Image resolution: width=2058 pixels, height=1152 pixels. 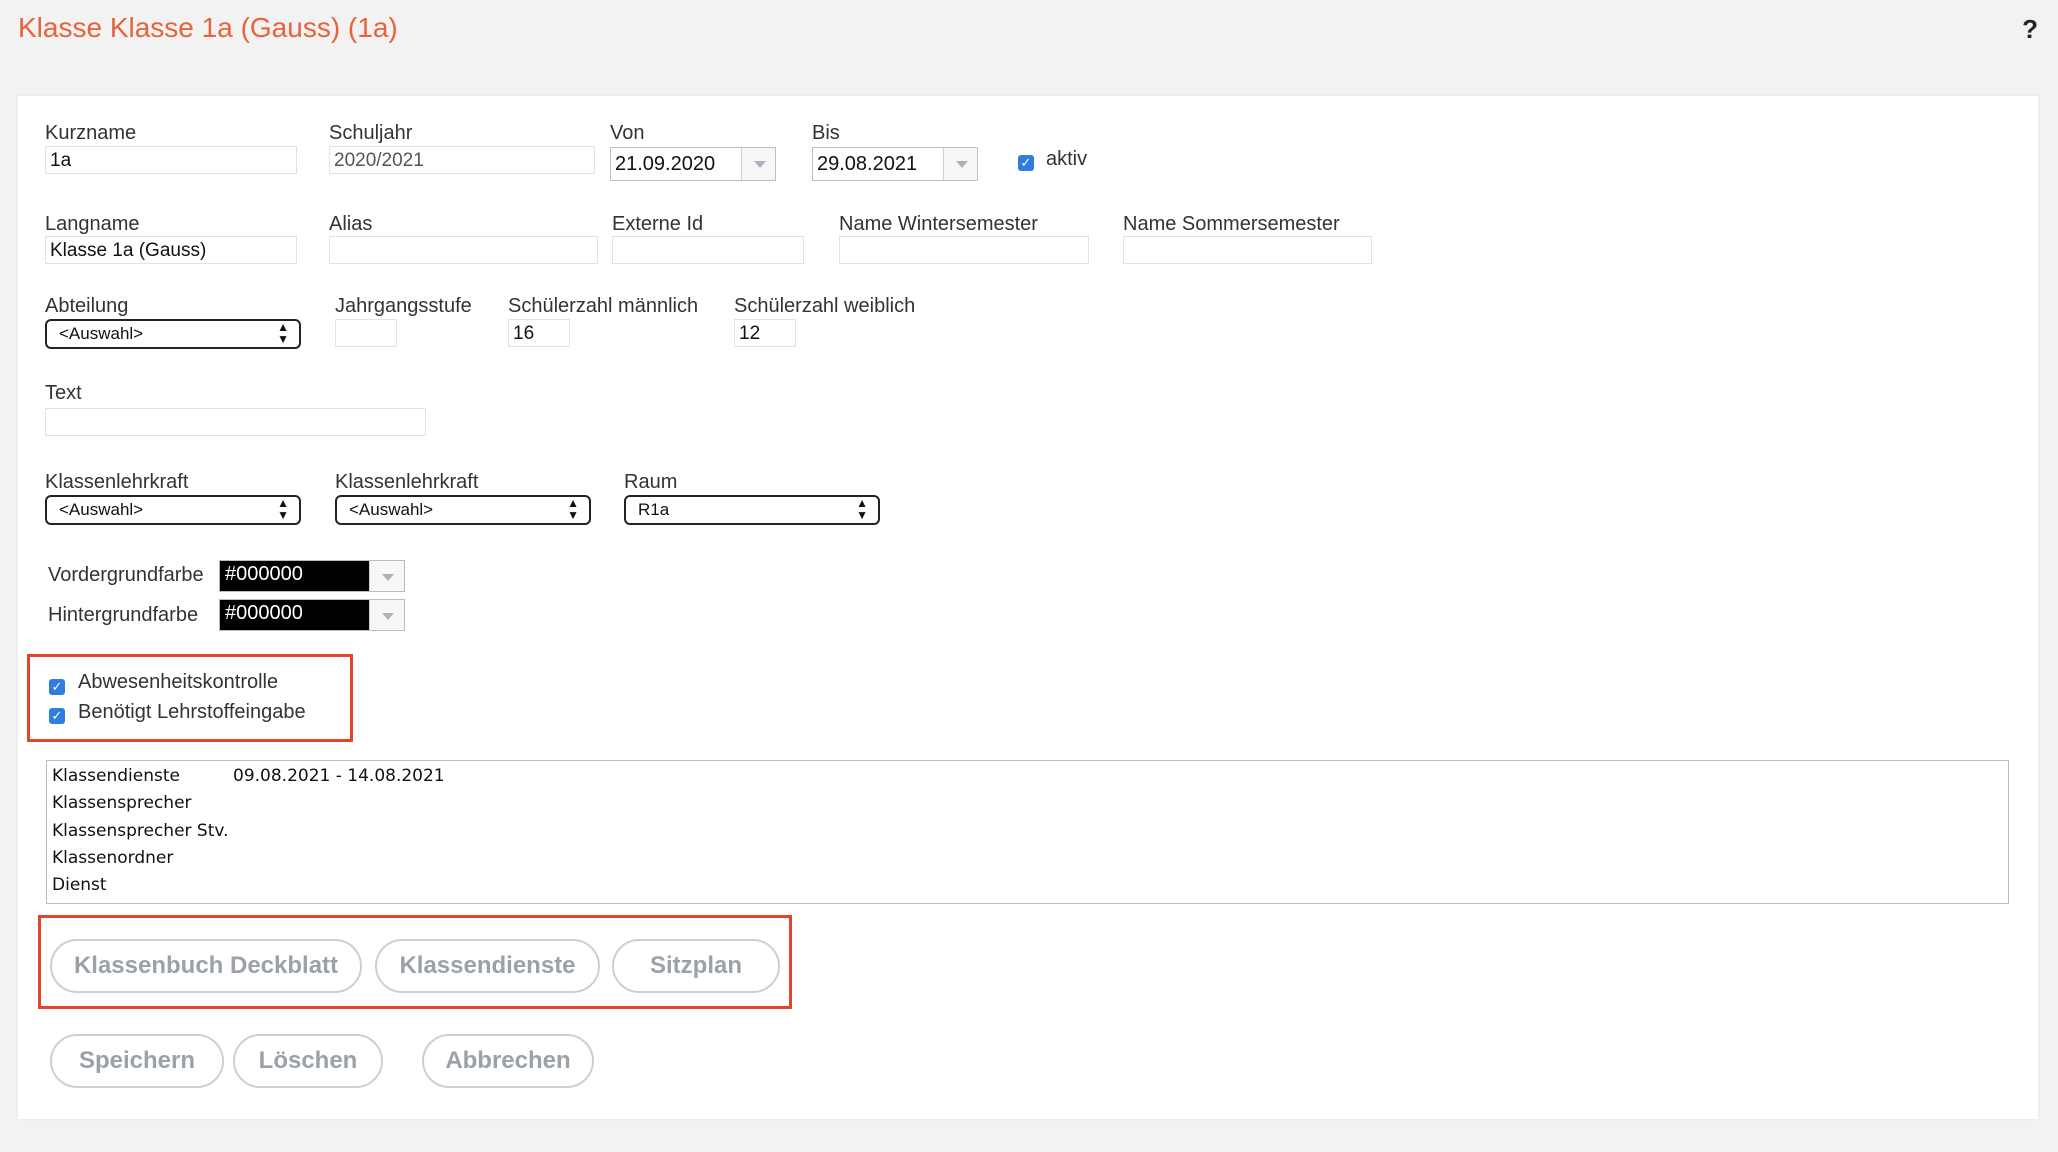 I want to click on hintergrundfarbe-value: #000000, so click(x=295, y=615).